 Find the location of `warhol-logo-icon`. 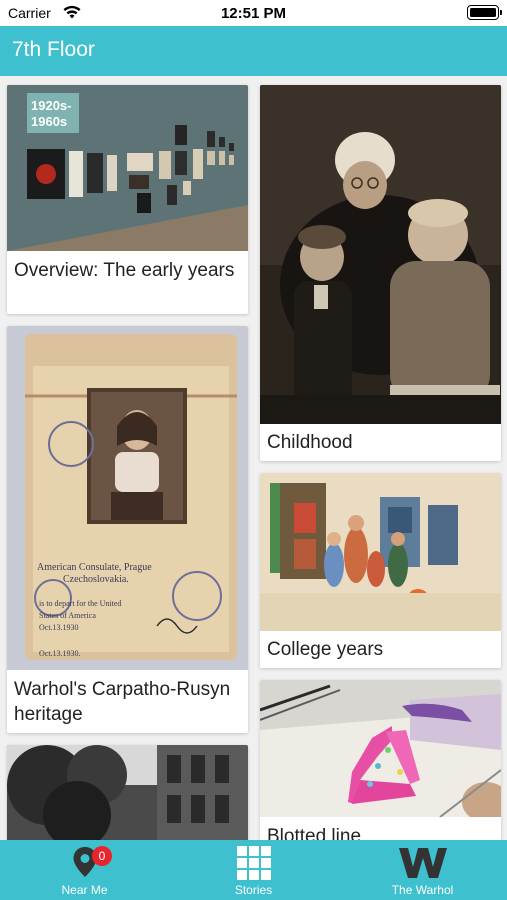

warhol-logo-icon is located at coordinates (422, 865).